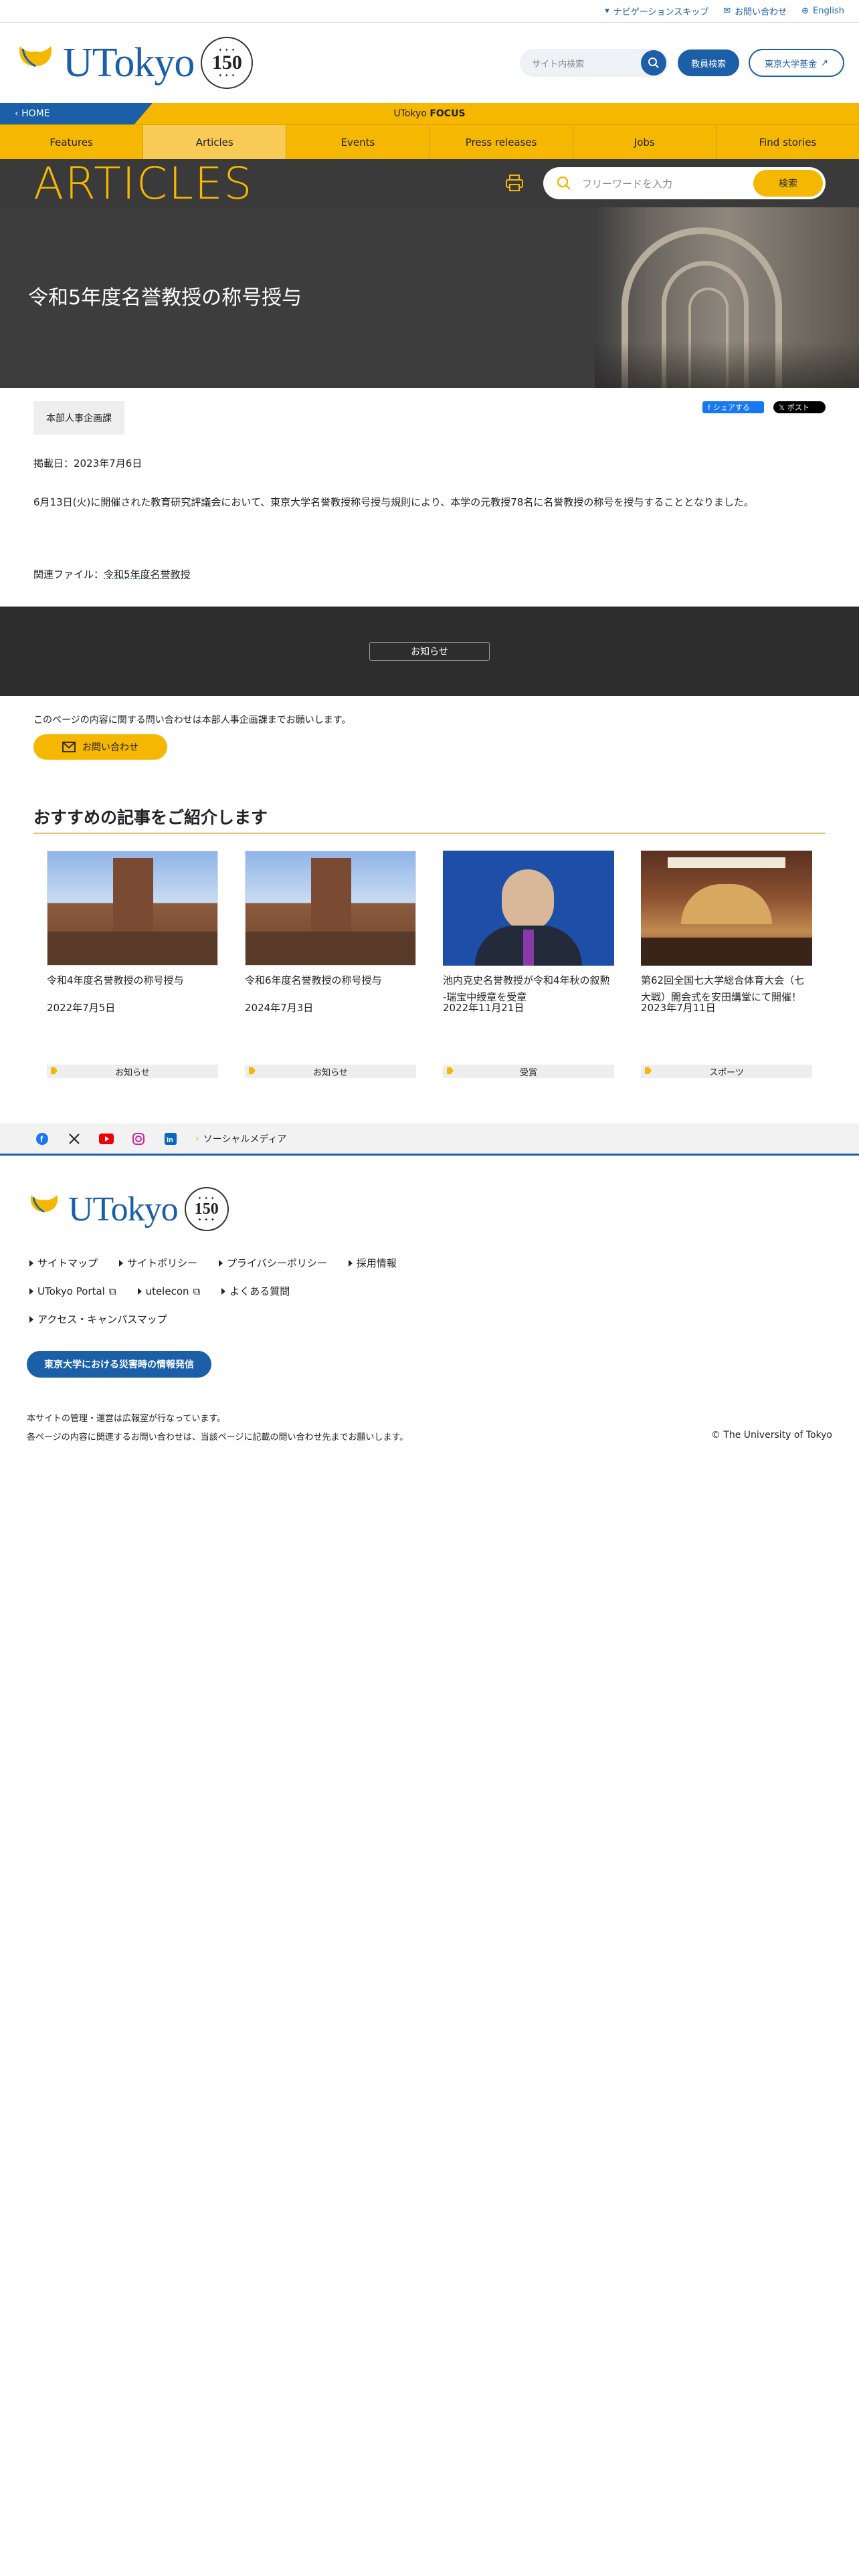 This screenshot has width=859, height=2576. What do you see at coordinates (215, 142) in the screenshot?
I see `nav-articles: Articles` at bounding box center [215, 142].